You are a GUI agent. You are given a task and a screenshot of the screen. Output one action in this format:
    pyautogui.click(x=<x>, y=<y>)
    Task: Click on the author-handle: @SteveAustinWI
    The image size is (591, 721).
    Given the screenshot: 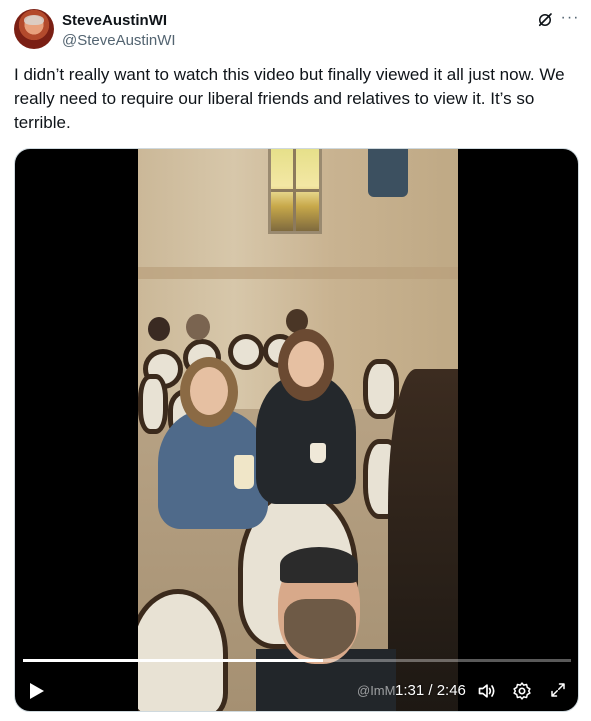 What is the action you would take?
    pyautogui.click(x=119, y=40)
    